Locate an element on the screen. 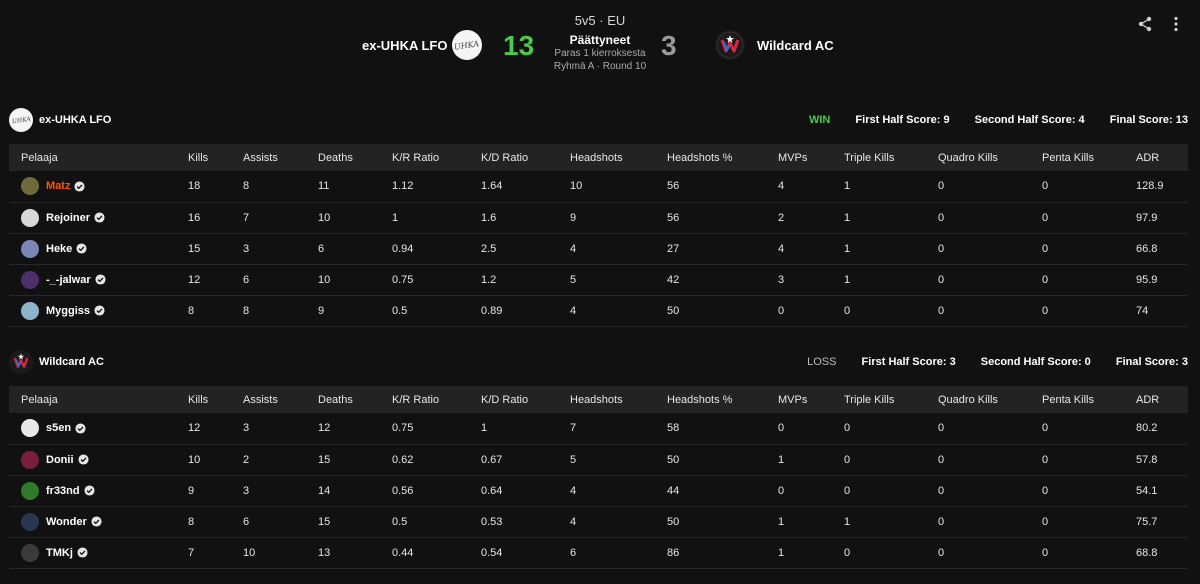 This screenshot has width=1200, height=584. player-row: fr33nd 9 3 14 0.56 0.64 4 44 0 0 0 0 54.1 is located at coordinates (598, 490).